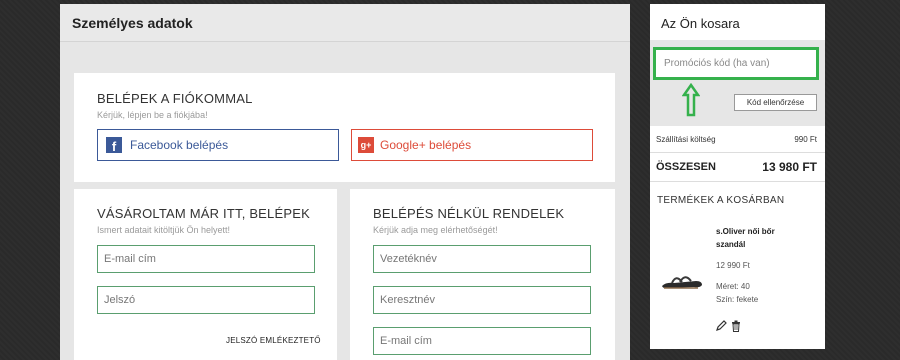 The height and width of the screenshot is (360, 900). Describe the element at coordinates (203, 213) in the screenshot. I see `returning-card-title: VÁSÁROLTAM MÁR ITT, BELÉPEK` at that location.